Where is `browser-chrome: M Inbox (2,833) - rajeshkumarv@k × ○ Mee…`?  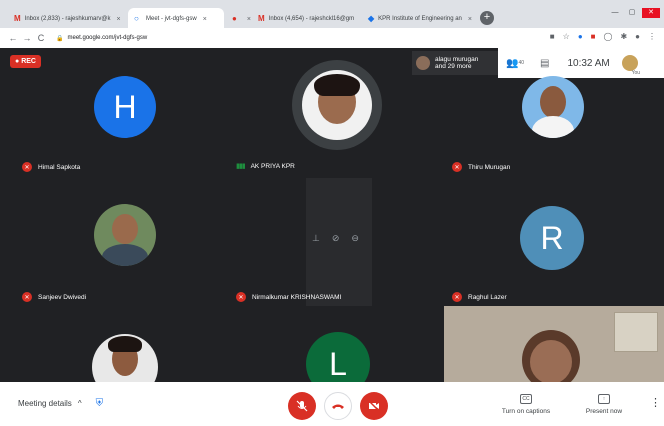 browser-chrome: M Inbox (2,833) - rajeshkumarv@k × ○ Mee… is located at coordinates (332, 24).